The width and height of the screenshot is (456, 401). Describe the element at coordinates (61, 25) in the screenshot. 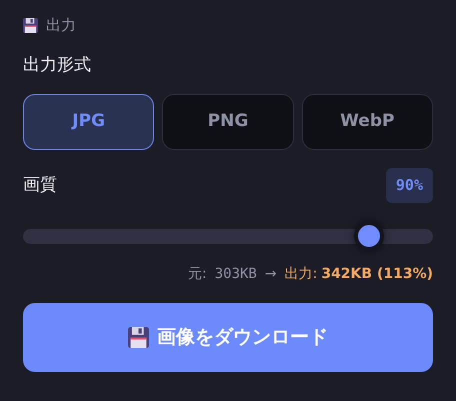

I see `section-title: 出力` at that location.